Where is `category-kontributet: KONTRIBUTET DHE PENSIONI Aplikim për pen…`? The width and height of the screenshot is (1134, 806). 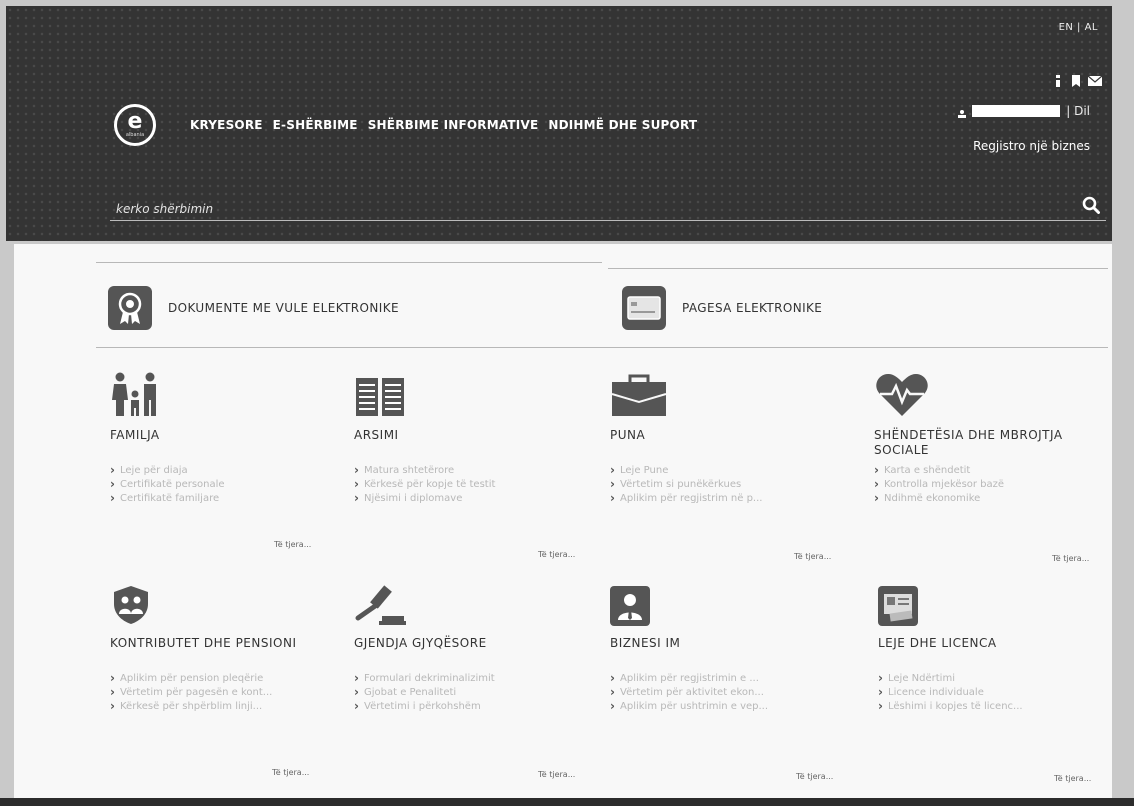 category-kontributet: KONTRIBUTET DHE PENSIONI Aplikim për pen… is located at coordinates (225, 647).